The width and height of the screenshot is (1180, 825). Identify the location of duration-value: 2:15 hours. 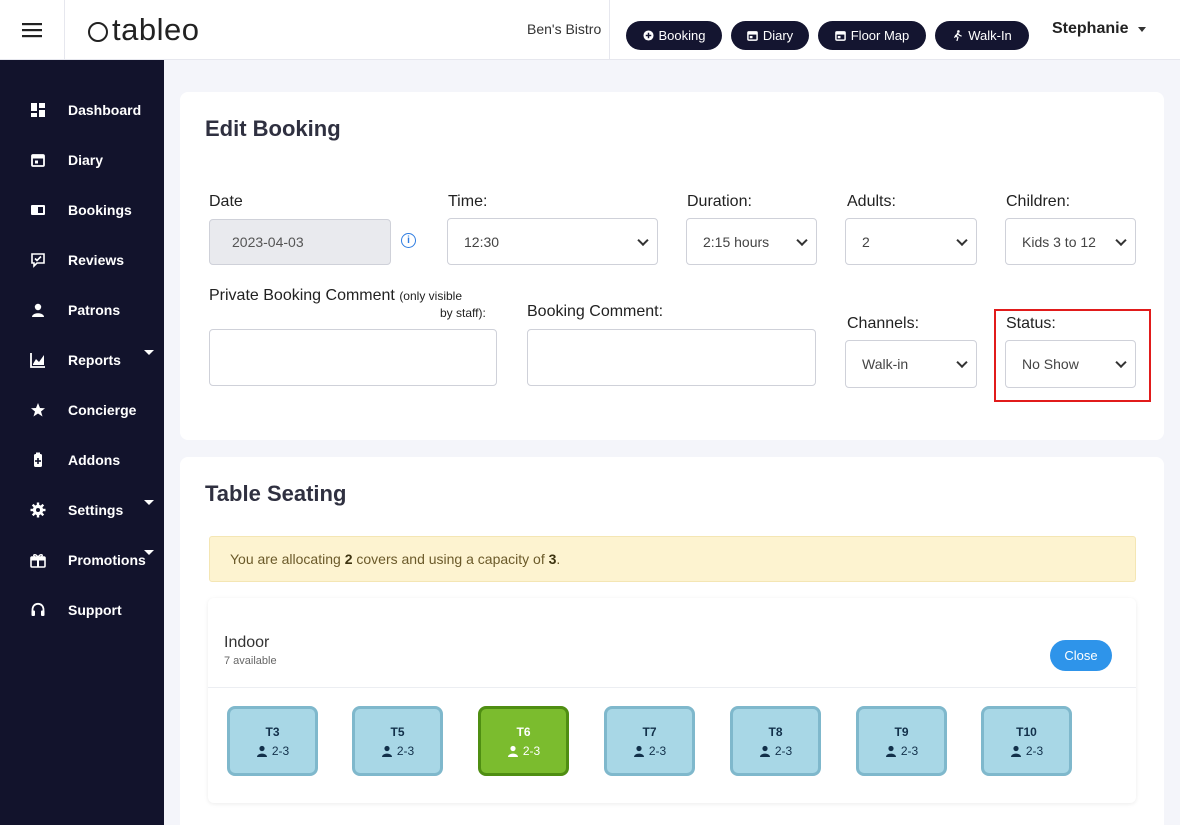
(736, 241).